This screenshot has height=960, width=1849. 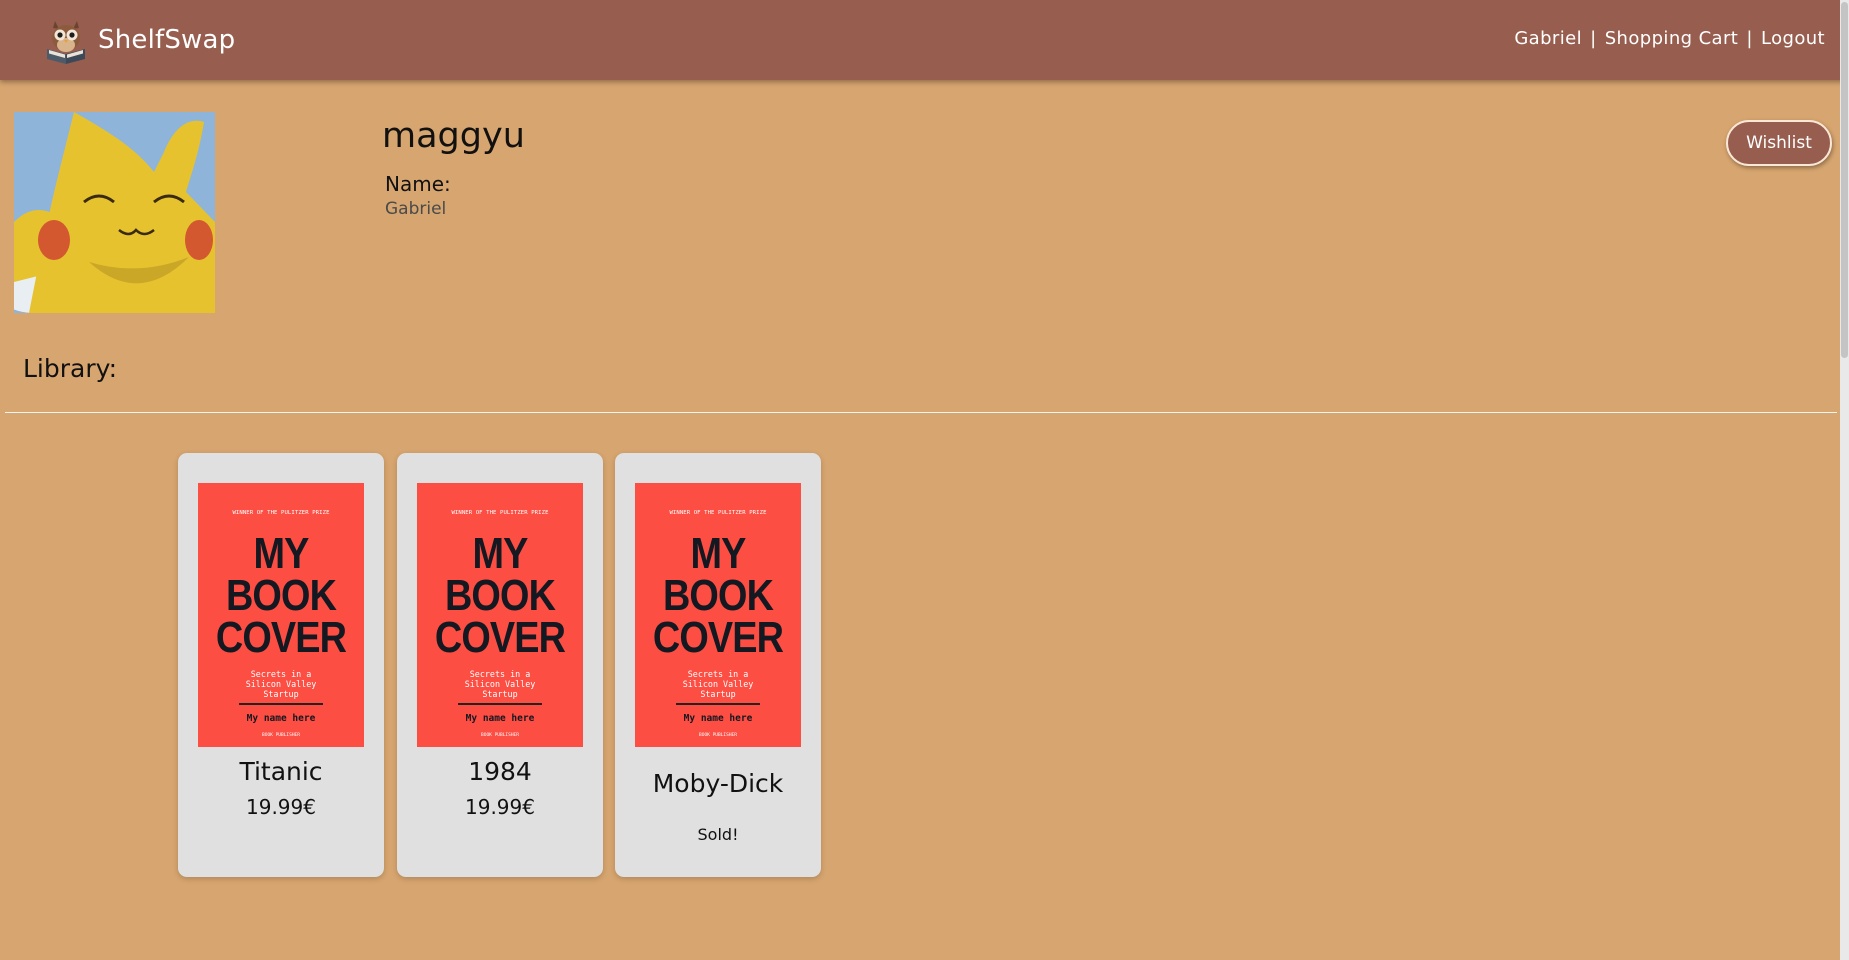 What do you see at coordinates (453, 136) in the screenshot?
I see `profile-username: maggyu` at bounding box center [453, 136].